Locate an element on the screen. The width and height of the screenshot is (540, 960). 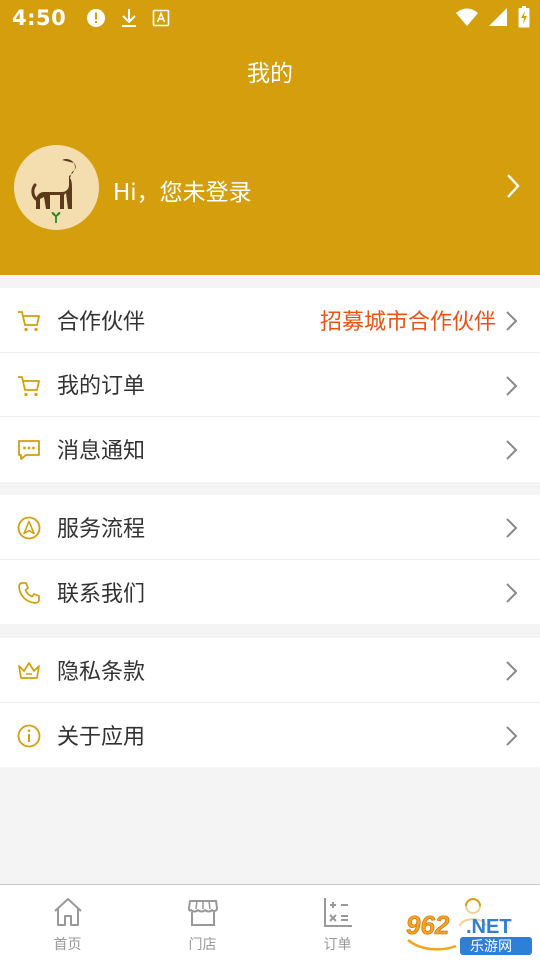
message-icon is located at coordinates (29, 450).